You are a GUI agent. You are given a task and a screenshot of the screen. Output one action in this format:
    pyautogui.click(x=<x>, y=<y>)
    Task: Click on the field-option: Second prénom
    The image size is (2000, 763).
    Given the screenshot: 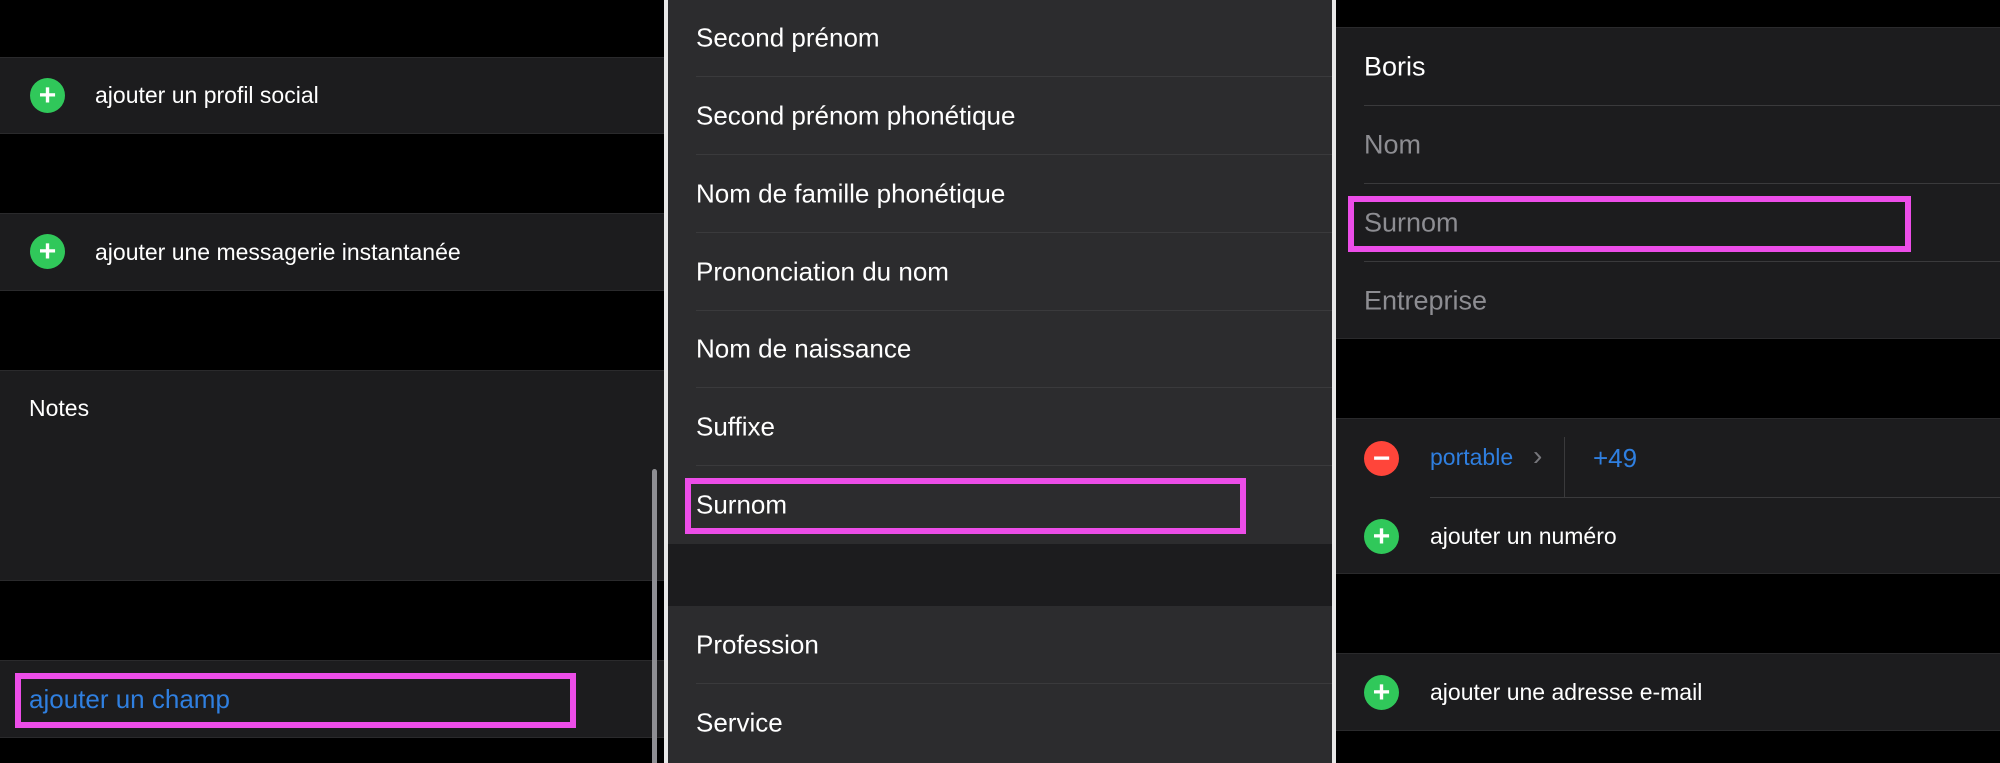 What is the action you would take?
    pyautogui.click(x=1000, y=38)
    